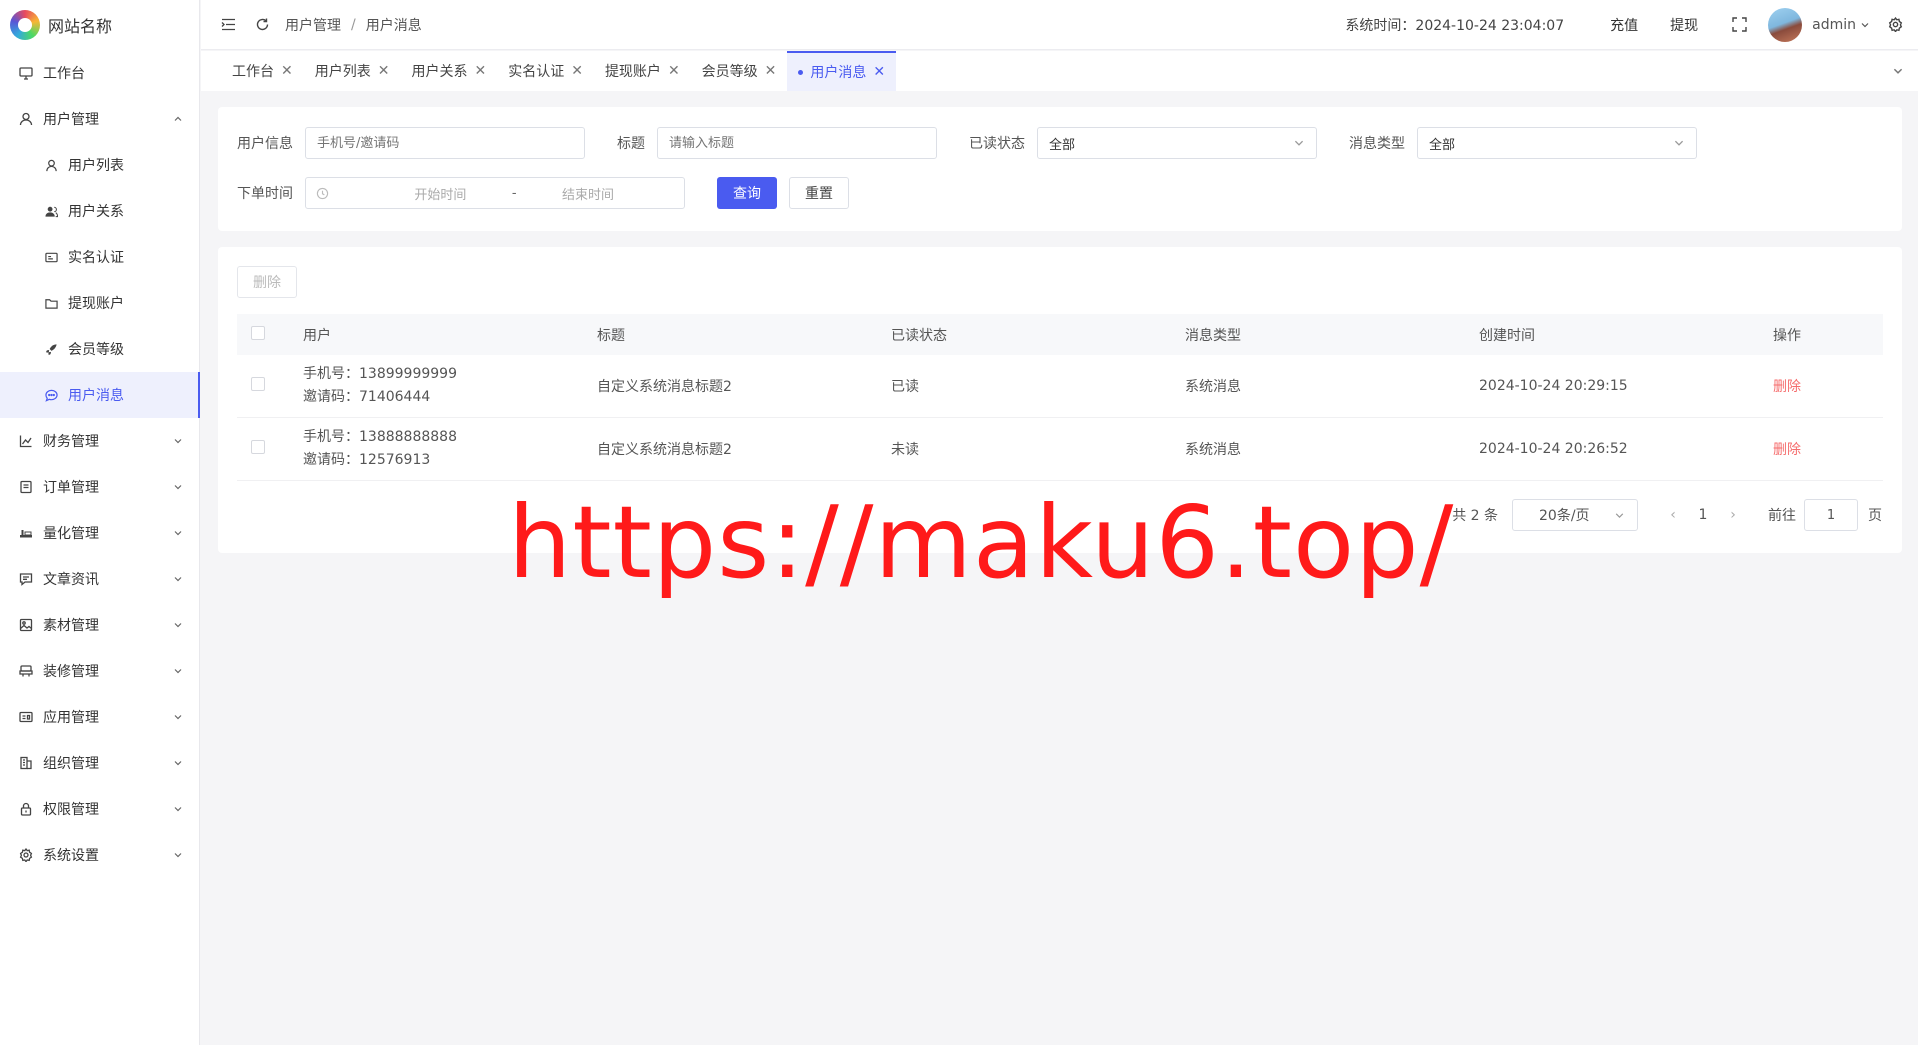 This screenshot has width=1918, height=1045. I want to click on sidebar-item-withdraw-account: 提现账户, so click(99, 303).